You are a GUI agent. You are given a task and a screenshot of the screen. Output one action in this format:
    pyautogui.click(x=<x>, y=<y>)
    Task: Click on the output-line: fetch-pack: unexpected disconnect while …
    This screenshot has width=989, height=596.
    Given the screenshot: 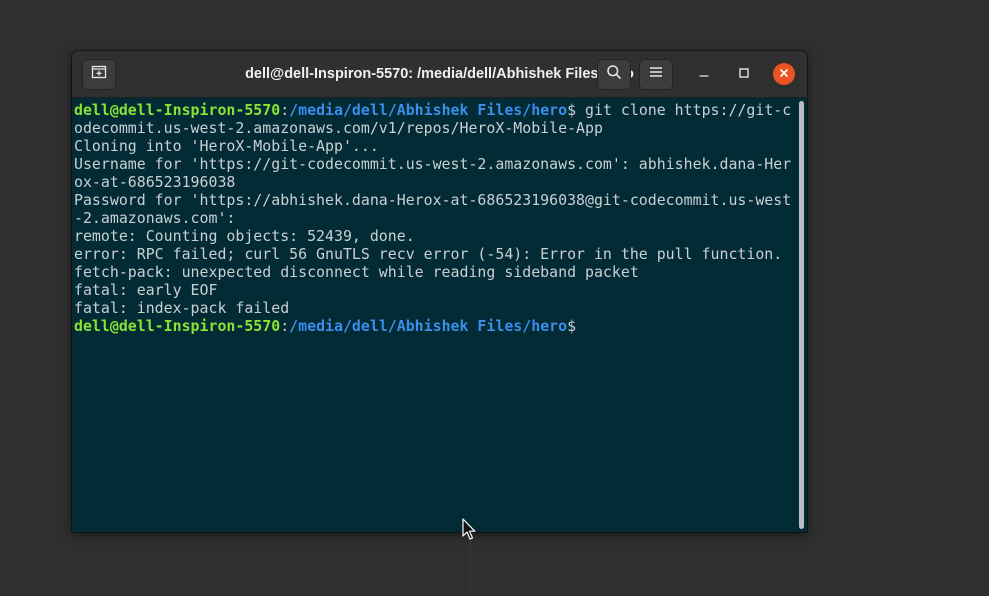 What is the action you would take?
    pyautogui.click(x=356, y=272)
    